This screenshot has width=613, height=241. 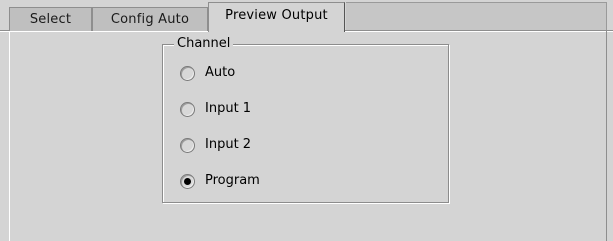 What do you see at coordinates (232, 180) in the screenshot?
I see `radio-label-program: Program` at bounding box center [232, 180].